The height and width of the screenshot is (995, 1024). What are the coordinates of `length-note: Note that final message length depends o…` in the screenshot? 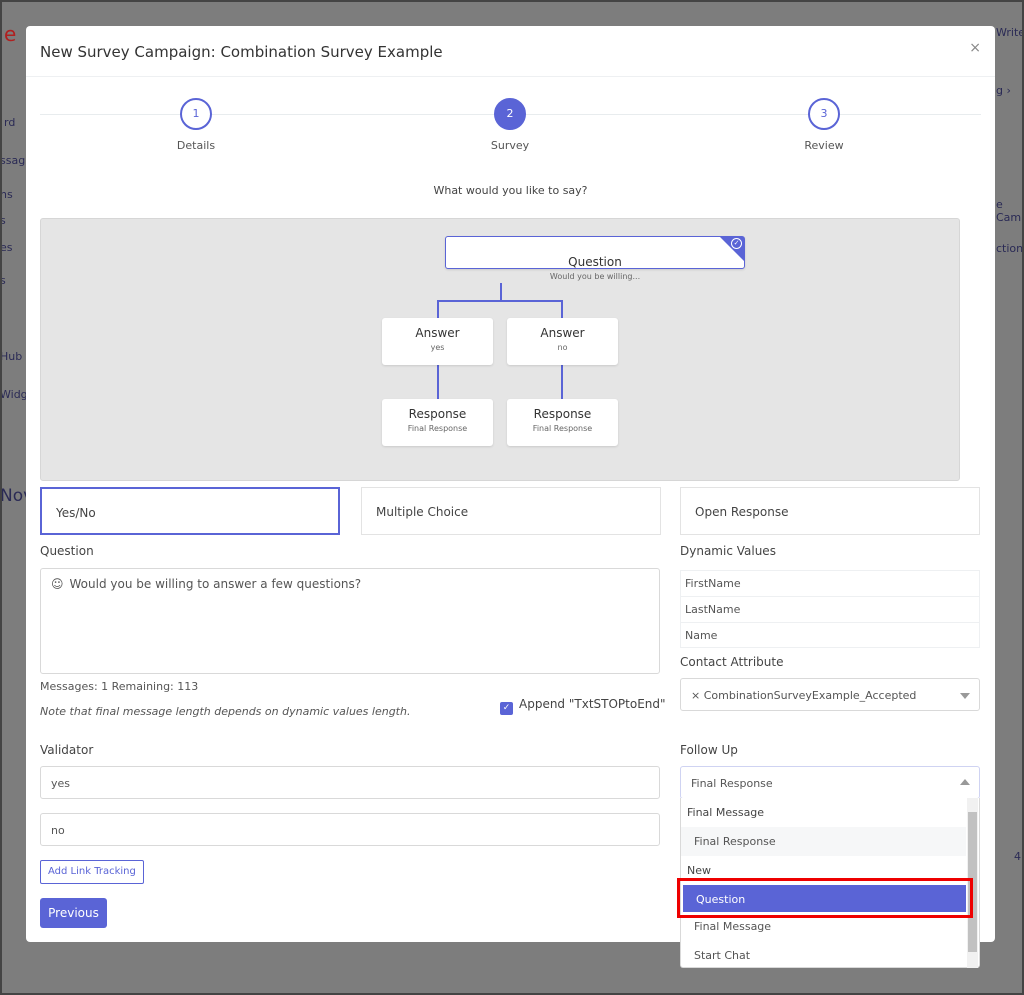 It's located at (225, 711).